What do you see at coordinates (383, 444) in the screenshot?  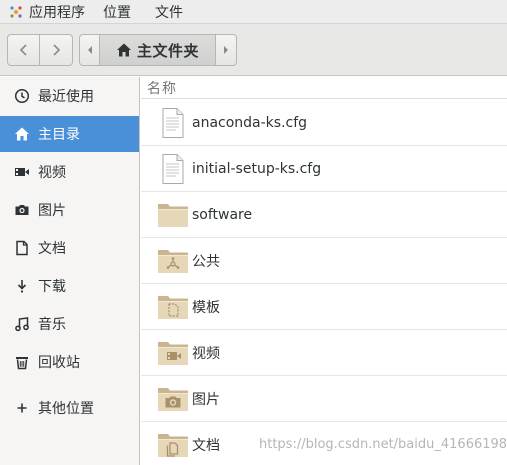 I see `watermark-text: https://blog.csdn.net/baidu_41666198` at bounding box center [383, 444].